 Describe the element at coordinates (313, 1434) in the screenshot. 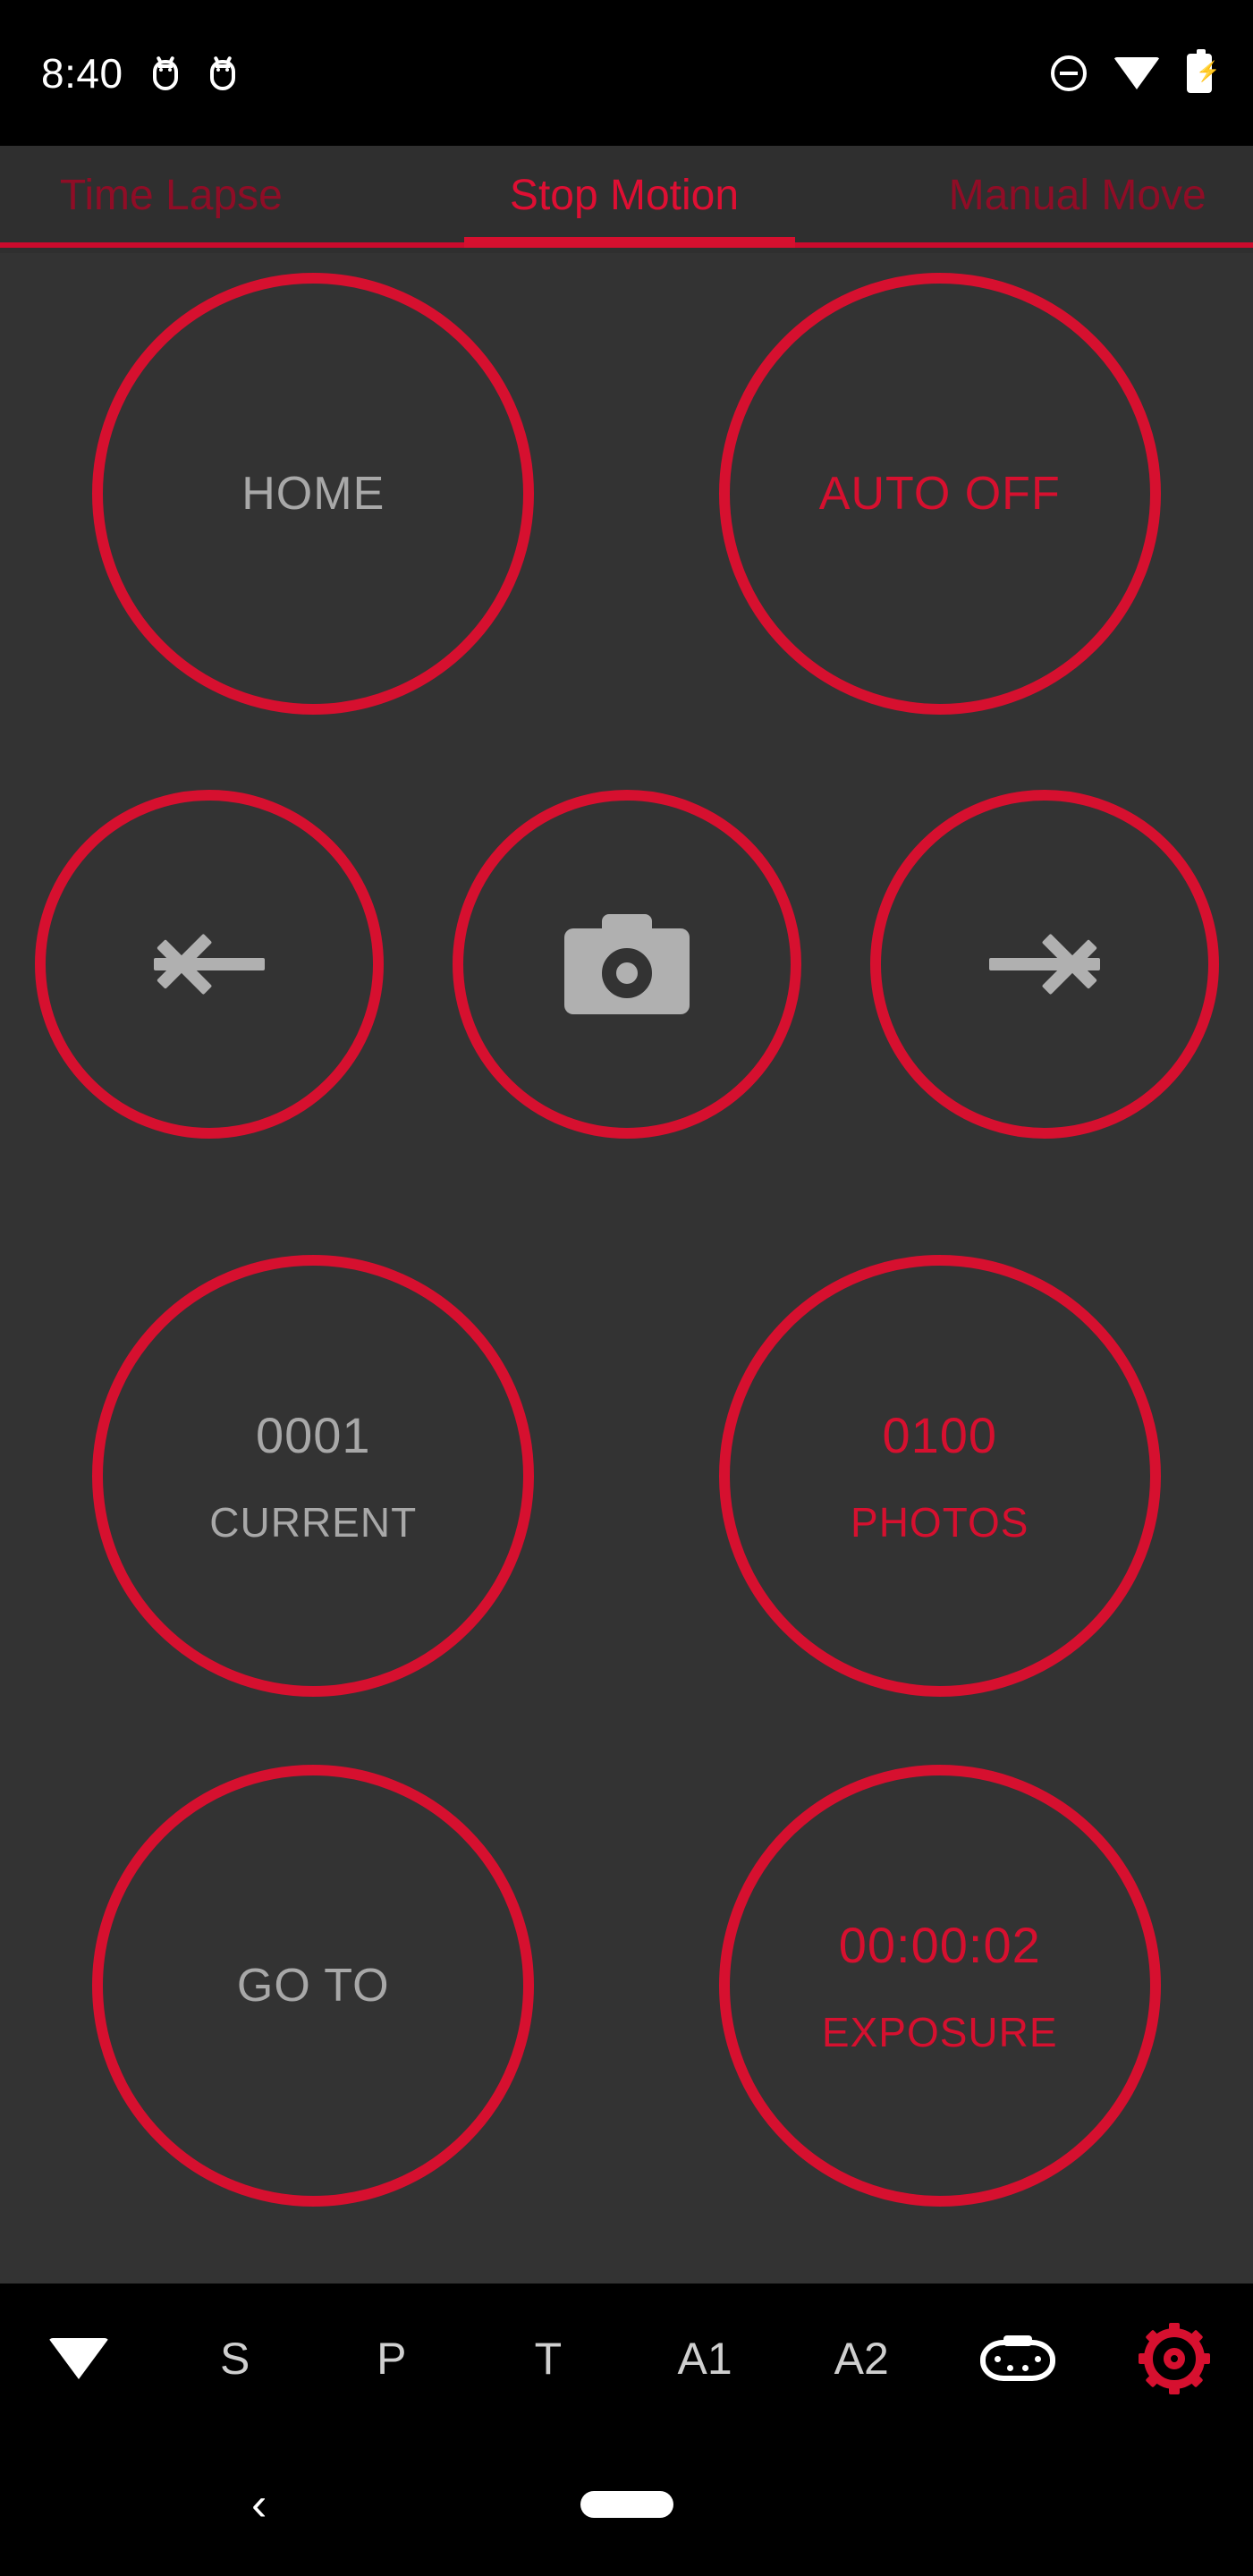

I see `current-frame-value: 0001` at that location.